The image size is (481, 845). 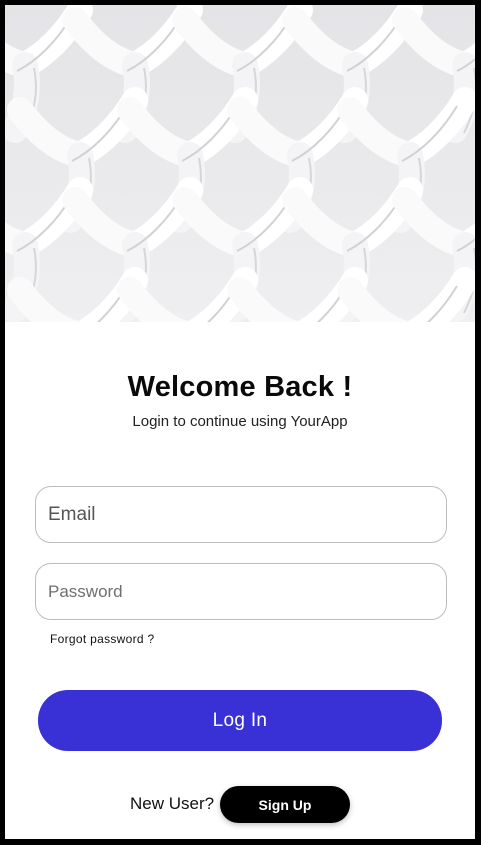 I want to click on signup-button: Sign Up, so click(x=285, y=804).